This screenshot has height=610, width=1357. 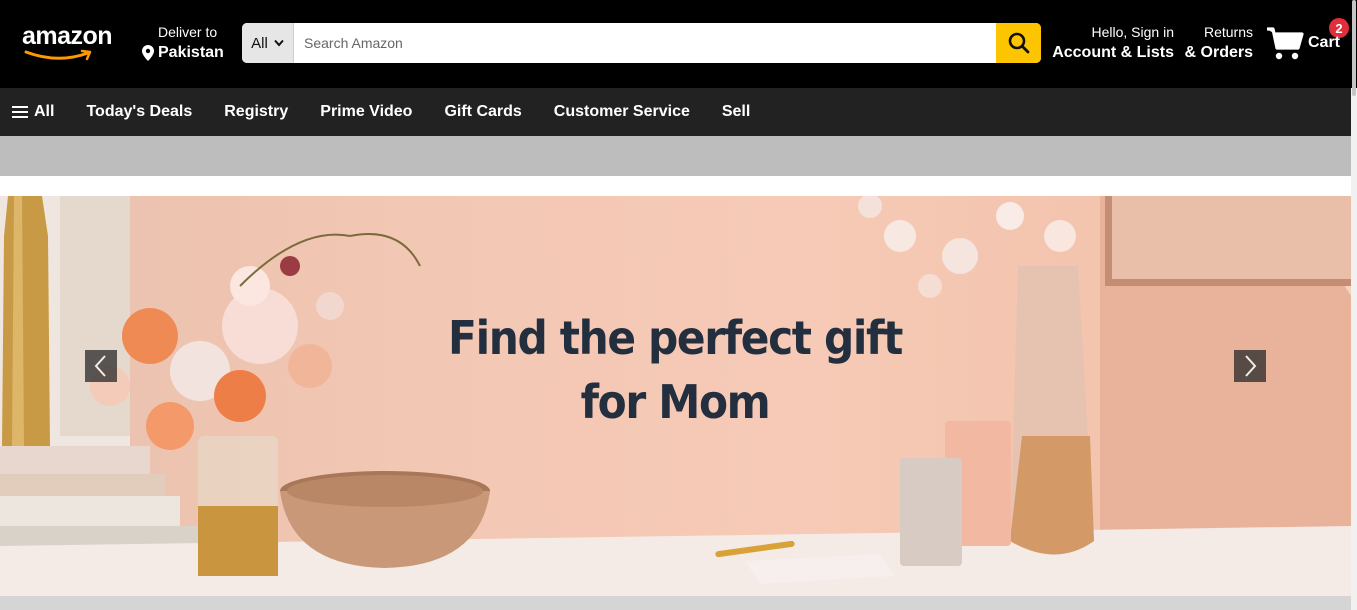 What do you see at coordinates (67, 36) in the screenshot?
I see `logo-wordmark: amazon` at bounding box center [67, 36].